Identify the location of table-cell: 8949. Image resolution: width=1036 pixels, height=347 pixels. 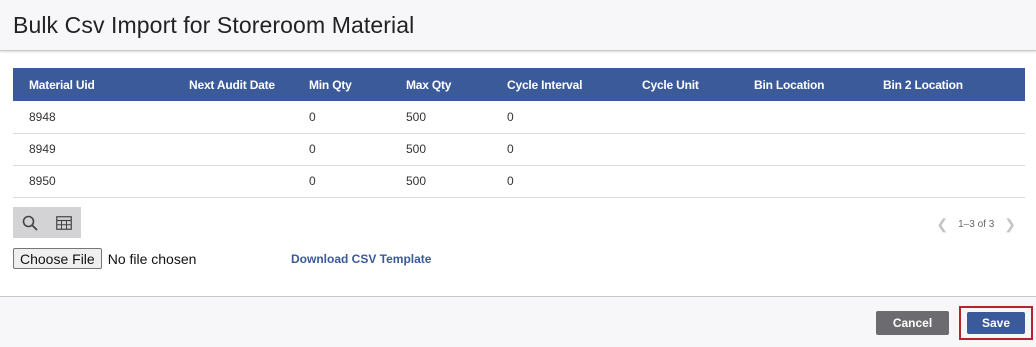
(42, 149).